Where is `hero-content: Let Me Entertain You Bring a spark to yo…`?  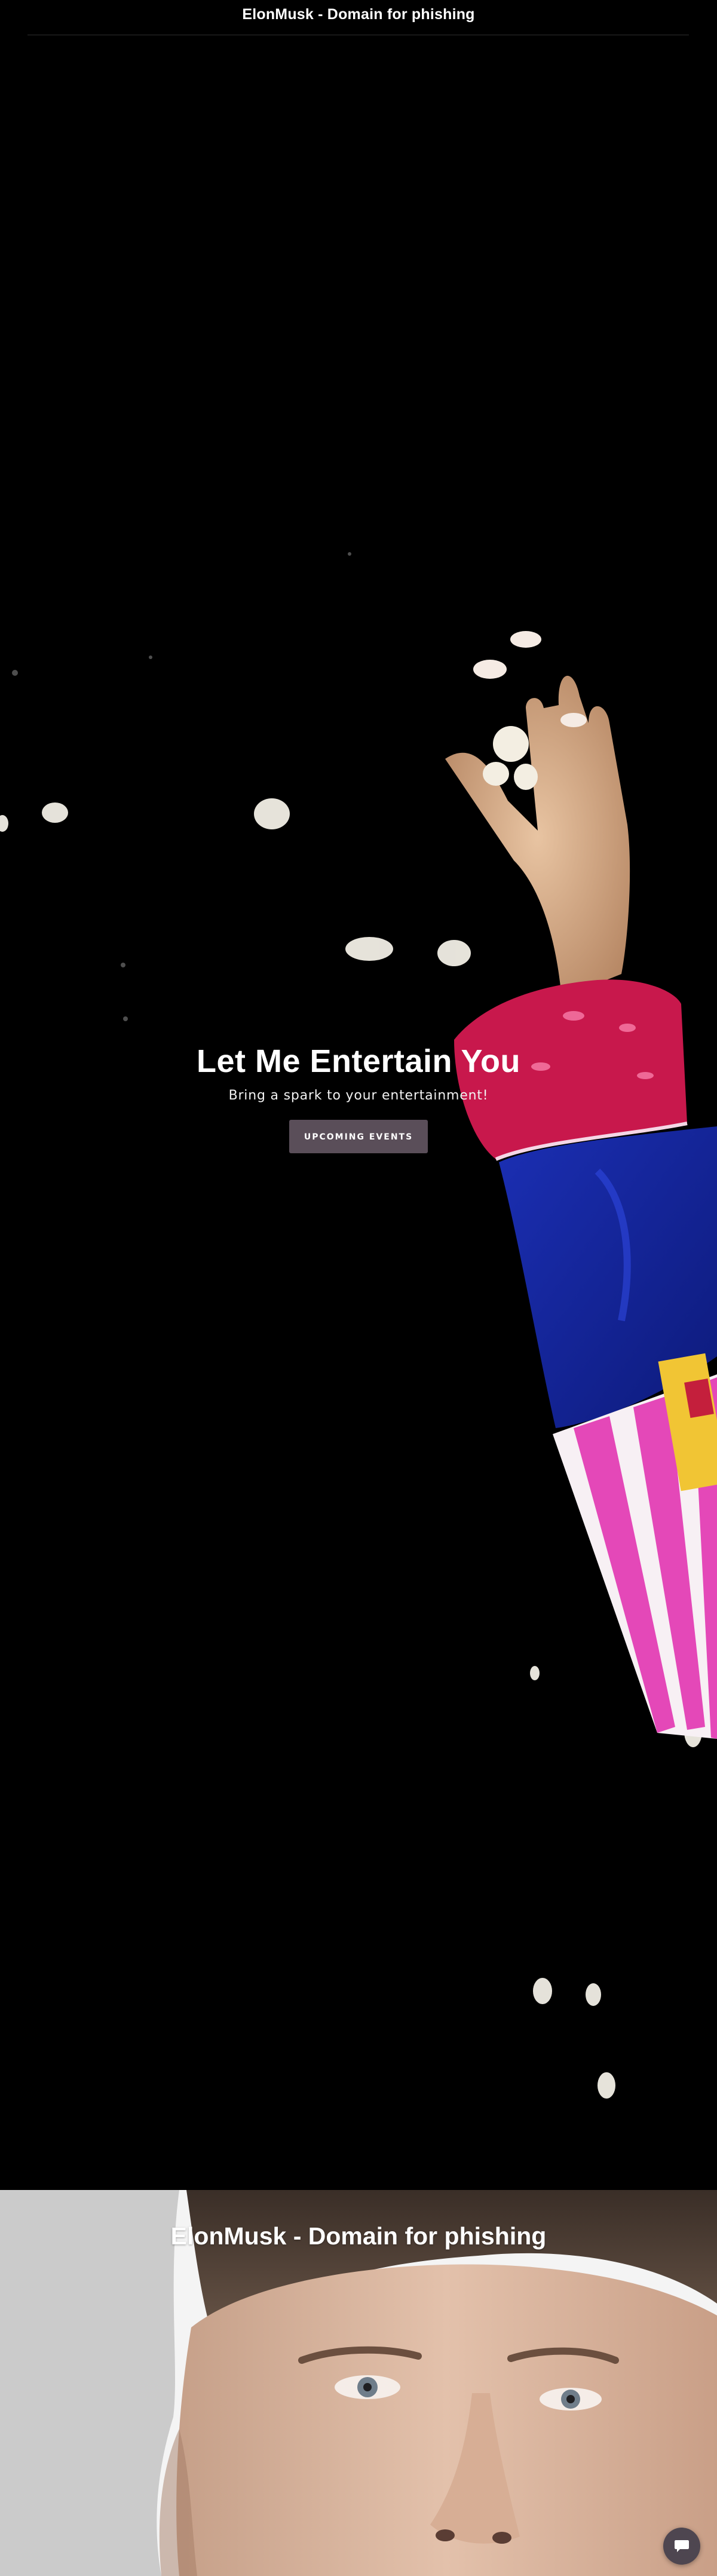 hero-content: Let Me Entertain You Bring a spark to yo… is located at coordinates (358, 1098).